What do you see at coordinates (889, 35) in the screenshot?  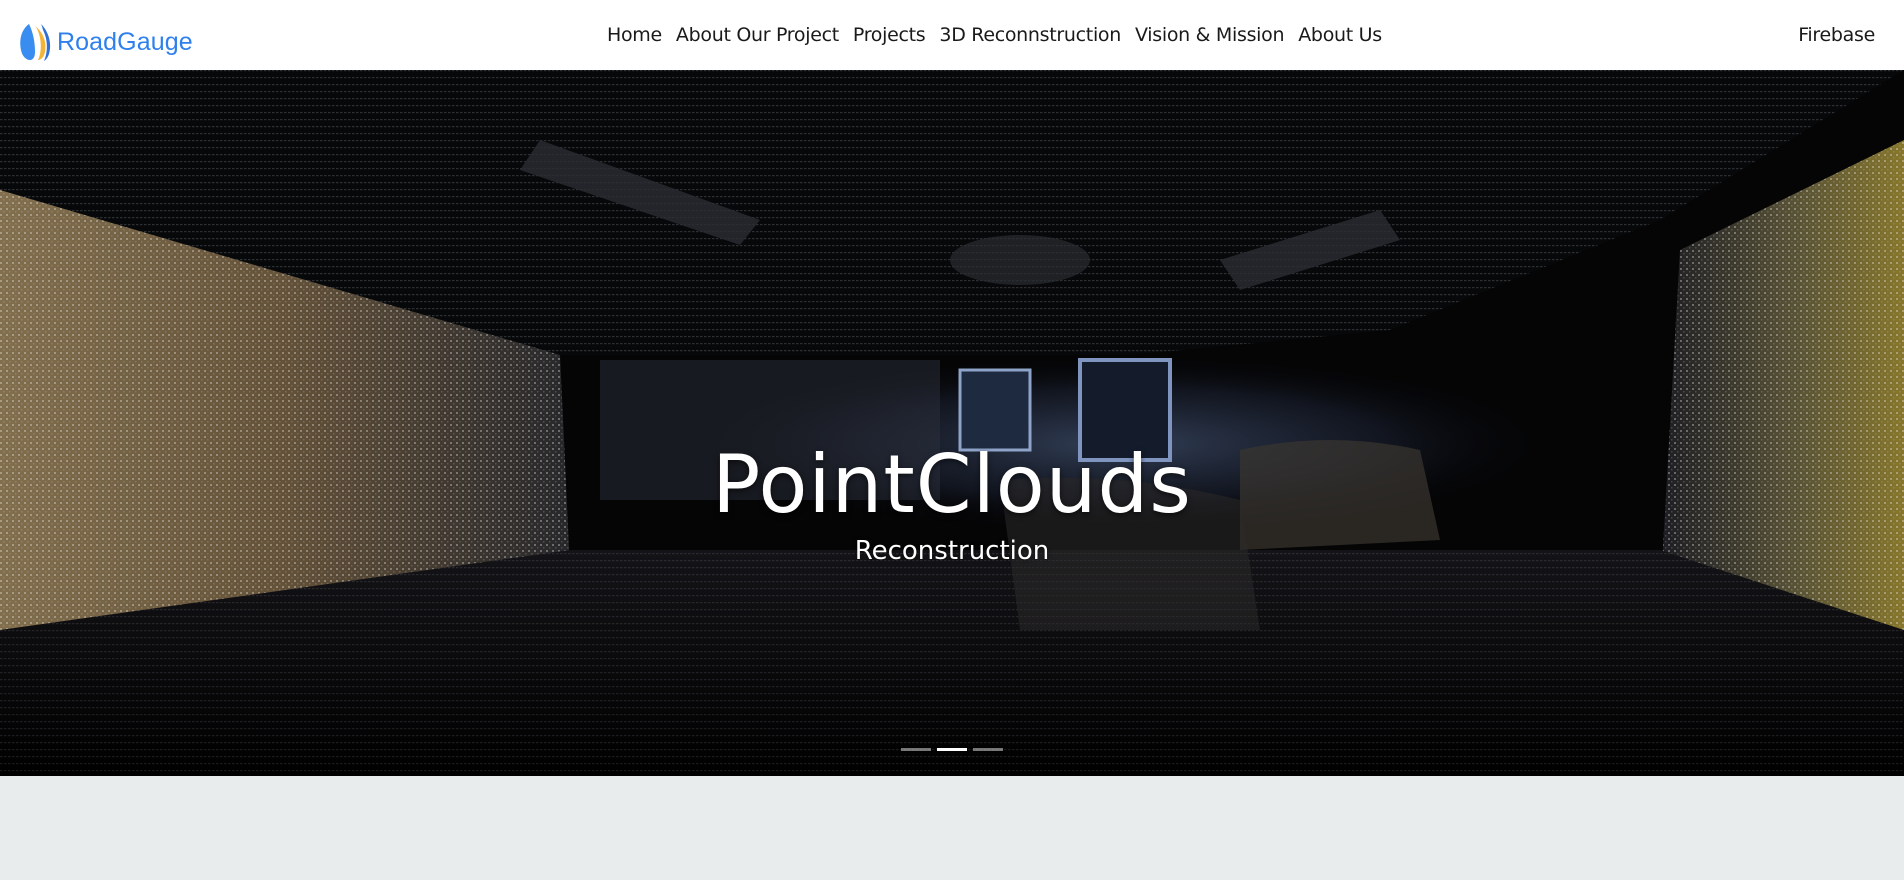 I see `nav-link-projects: Projects` at bounding box center [889, 35].